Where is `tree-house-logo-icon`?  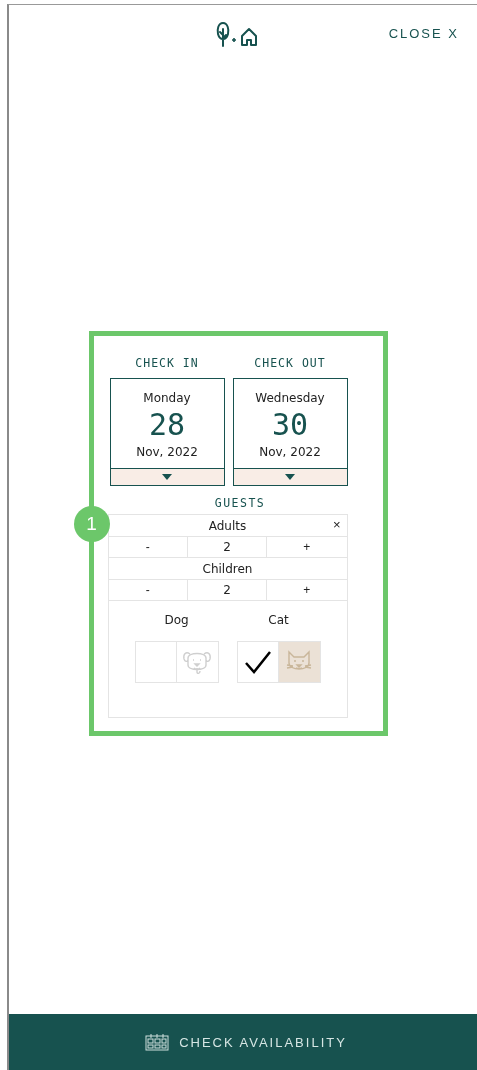 tree-house-logo-icon is located at coordinates (238, 34).